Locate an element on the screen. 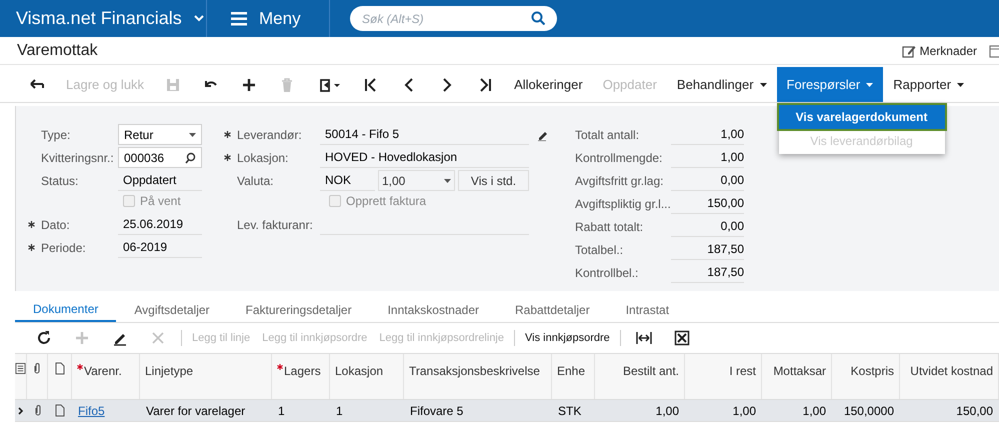  view-button: Vis i std. is located at coordinates (493, 180).